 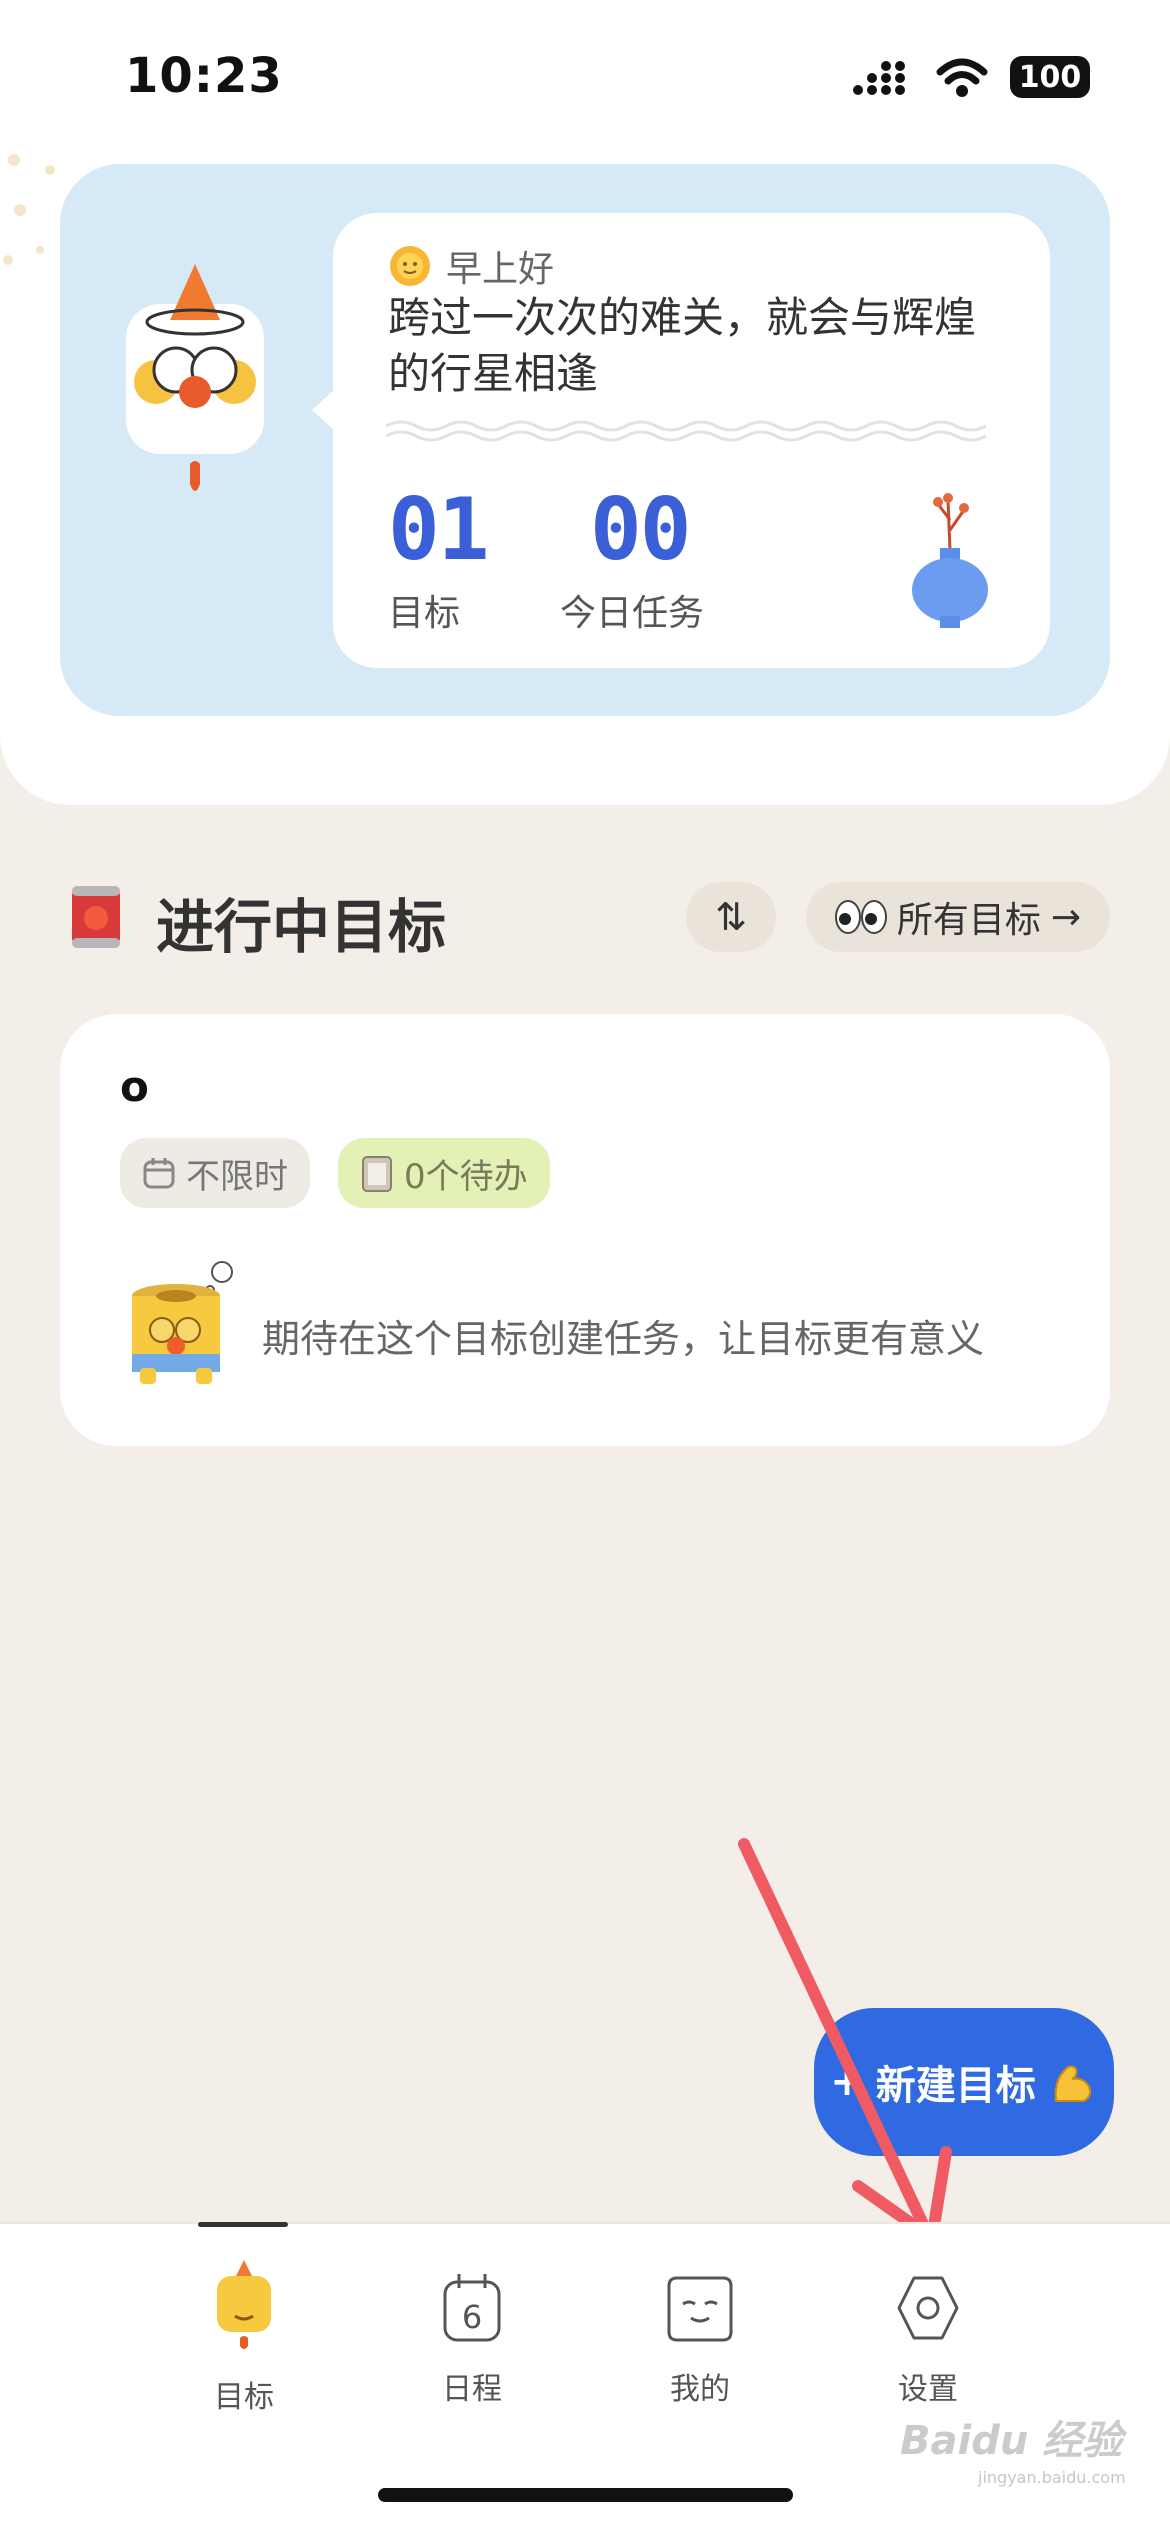 I want to click on sort-button: ⇅, so click(x=731, y=917).